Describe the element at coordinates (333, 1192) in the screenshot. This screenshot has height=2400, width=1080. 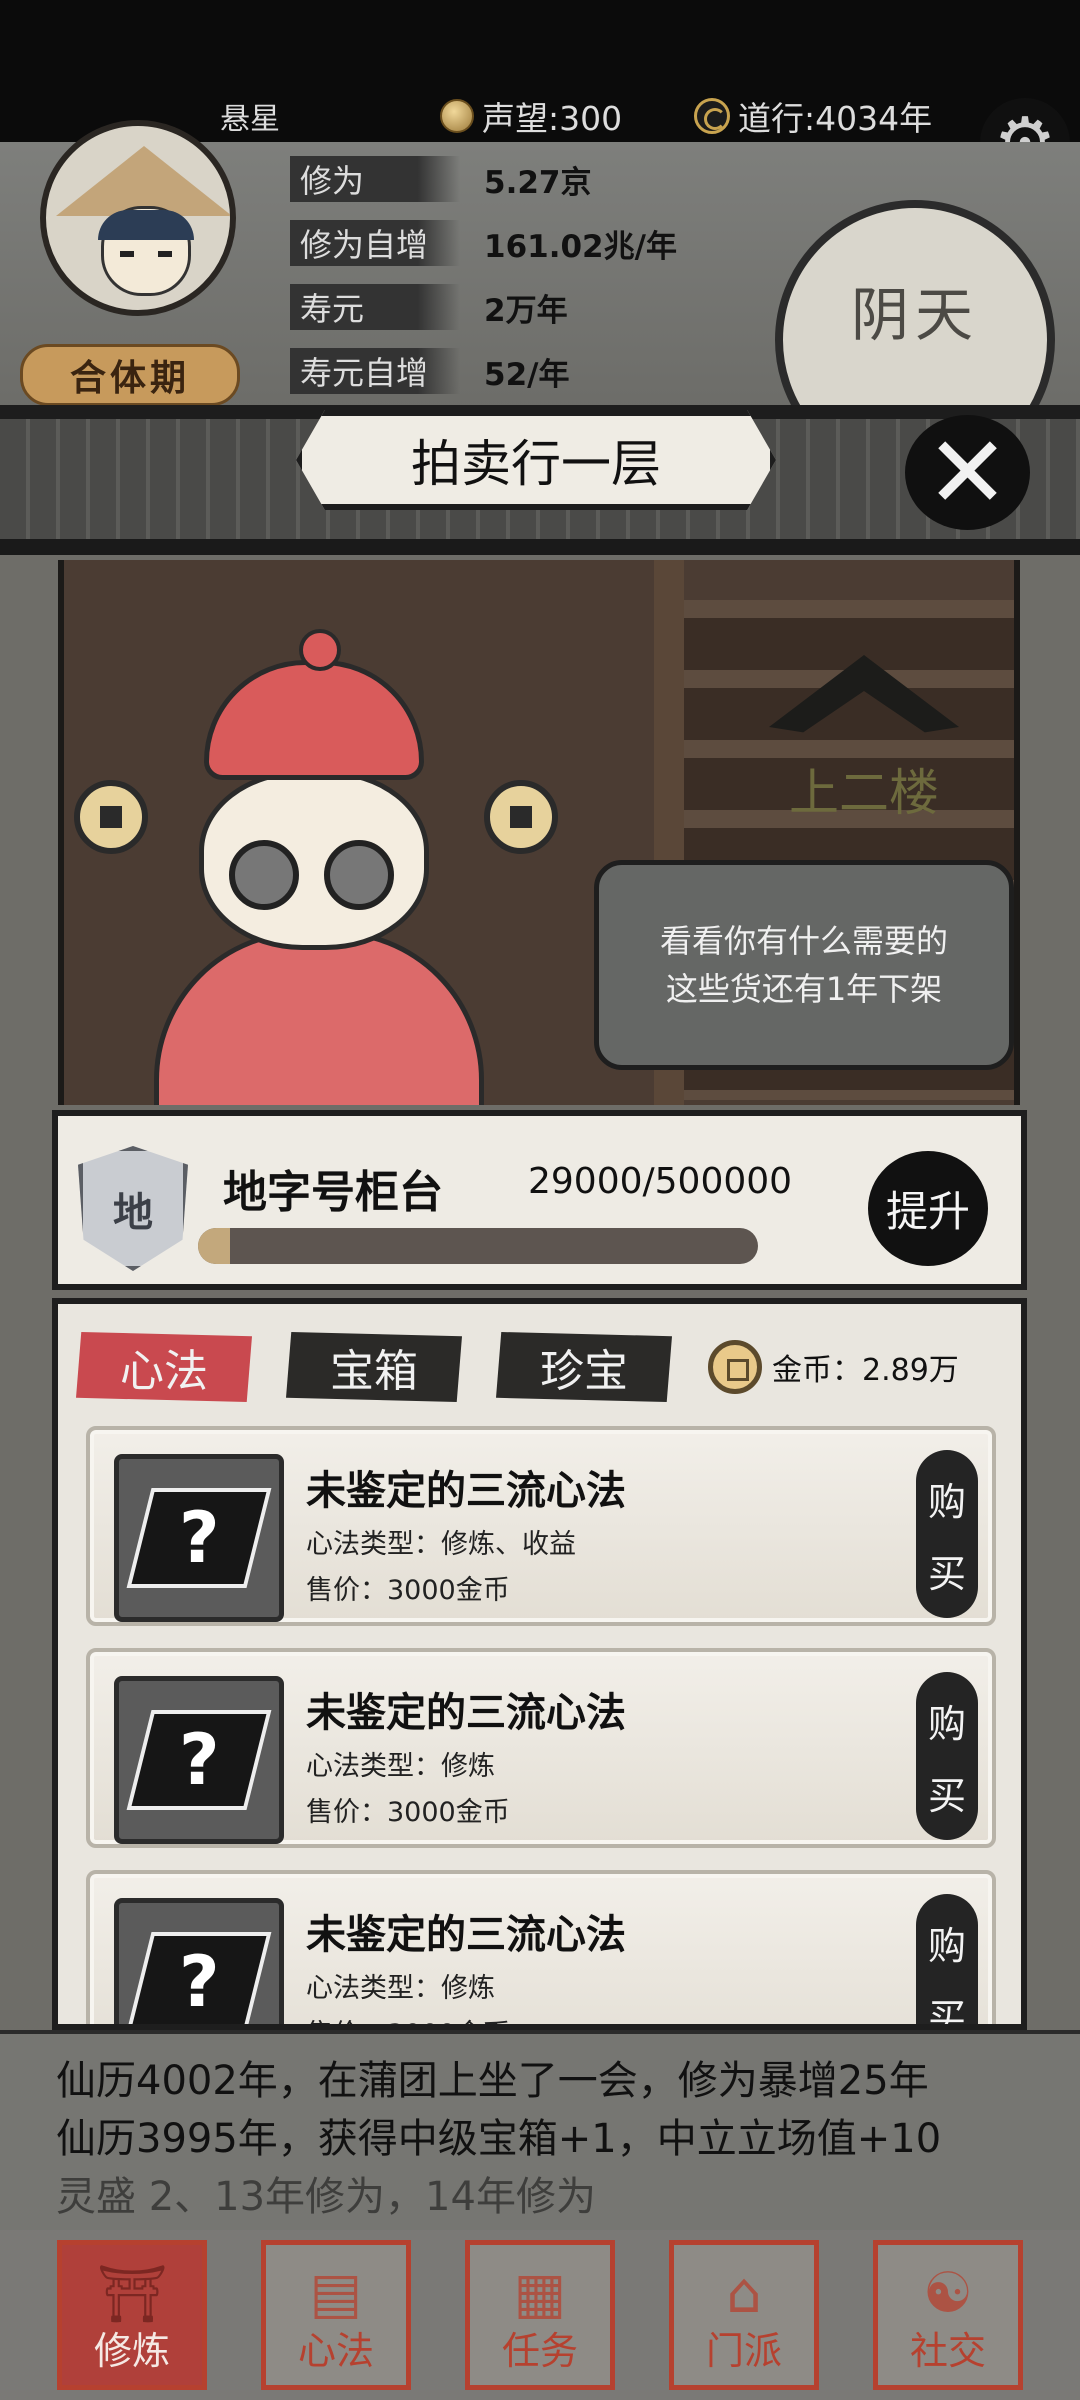
I see `counter-name: 地字号柜台` at that location.